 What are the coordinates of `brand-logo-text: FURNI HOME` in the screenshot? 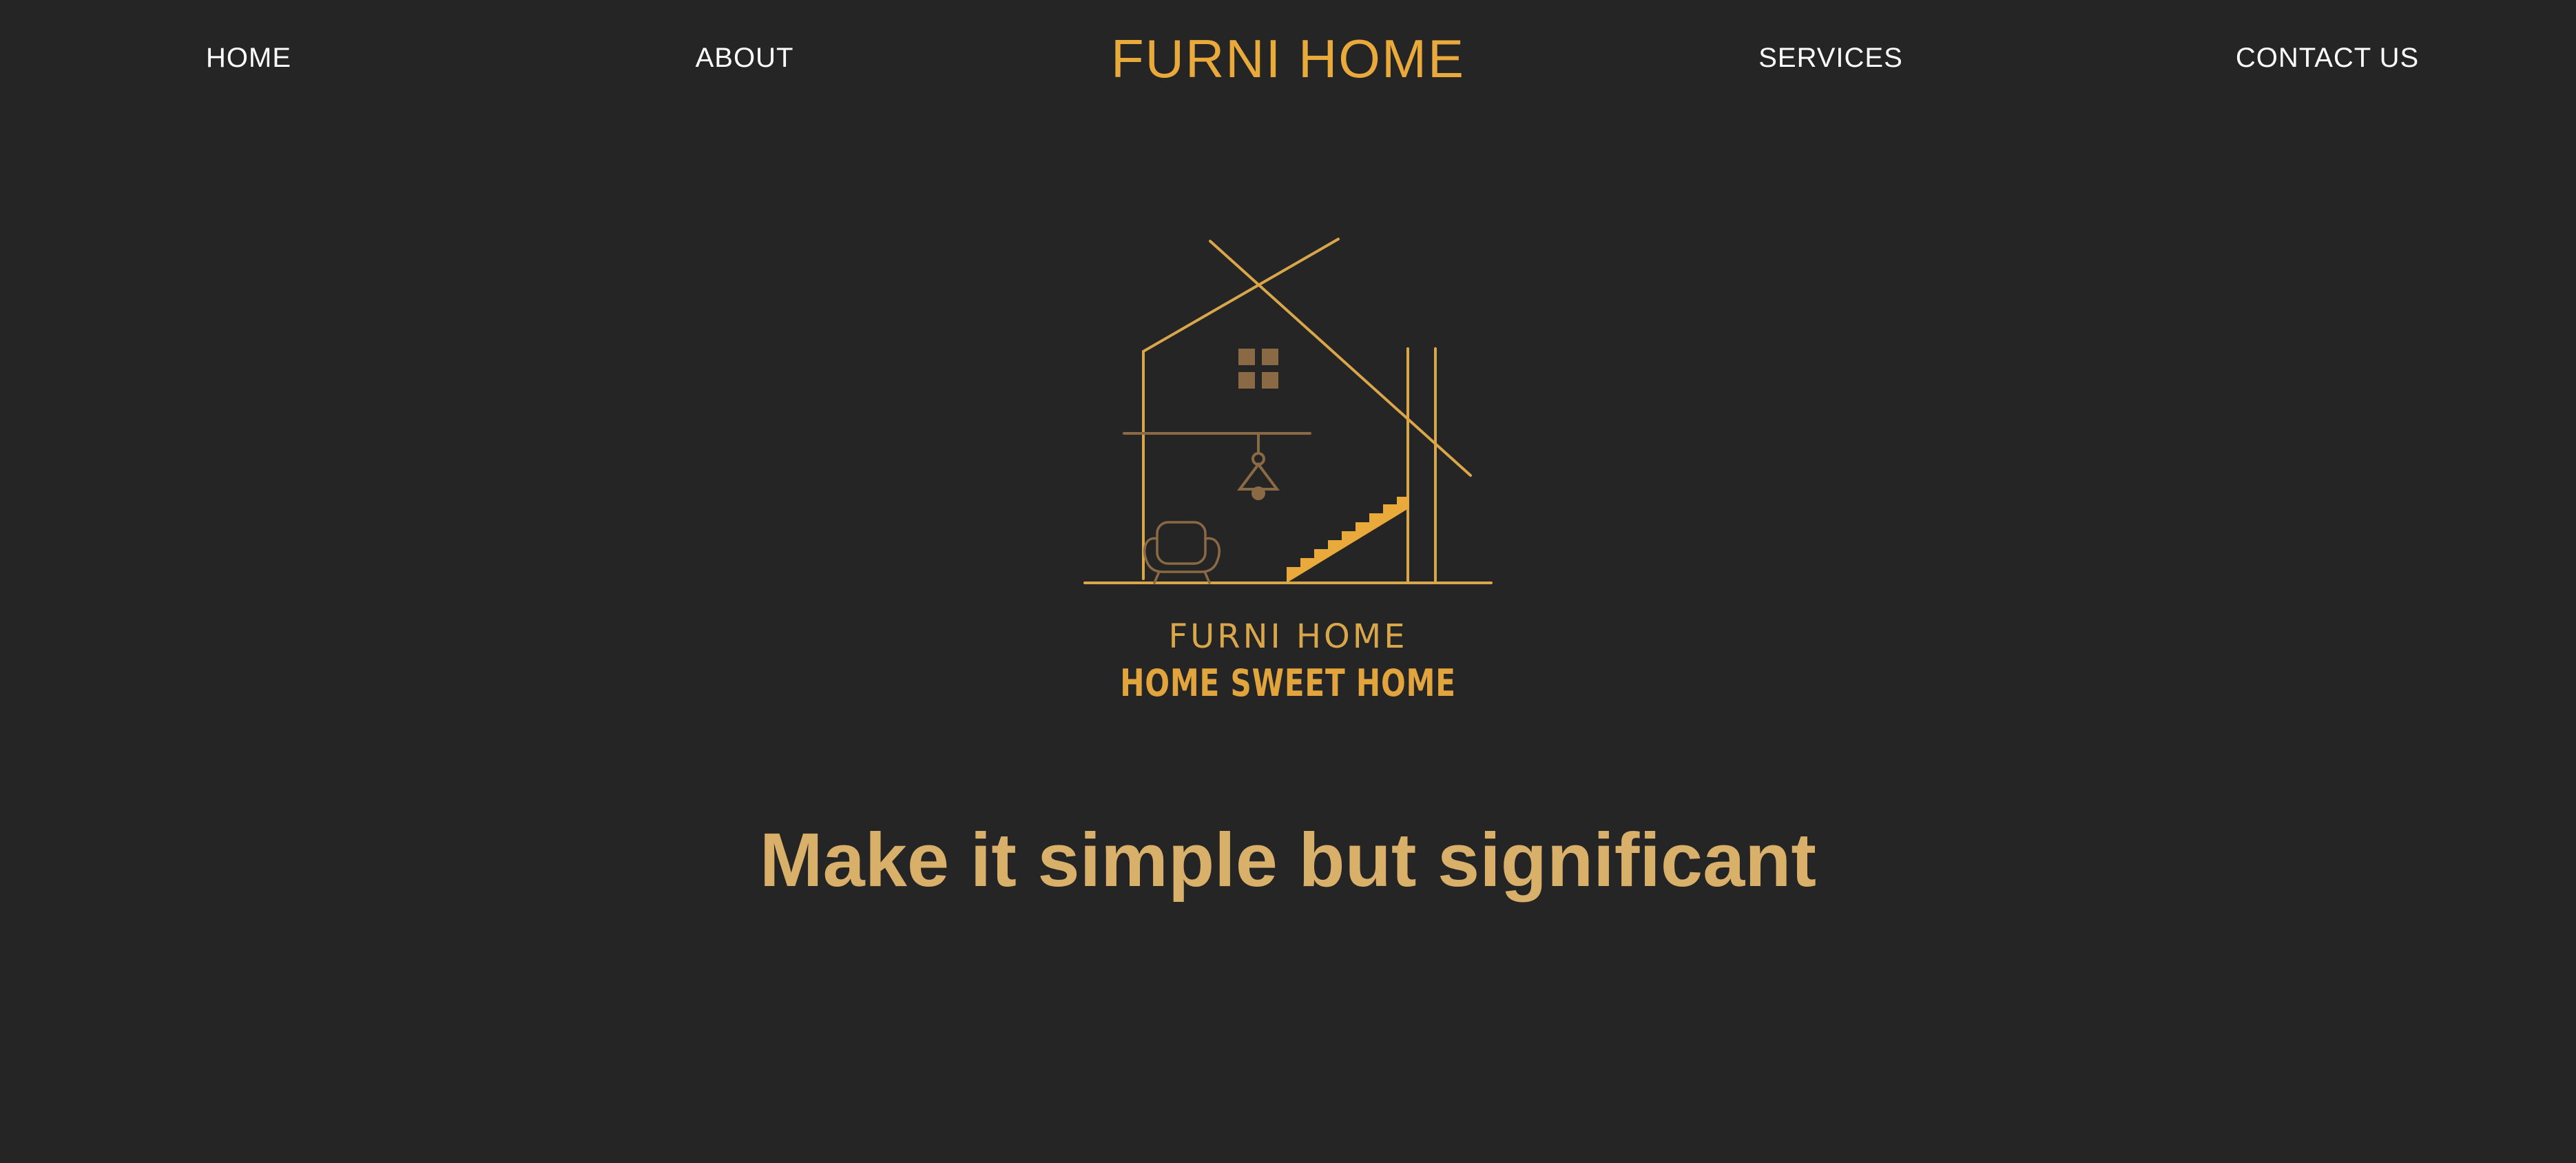 It's located at (1288, 59).